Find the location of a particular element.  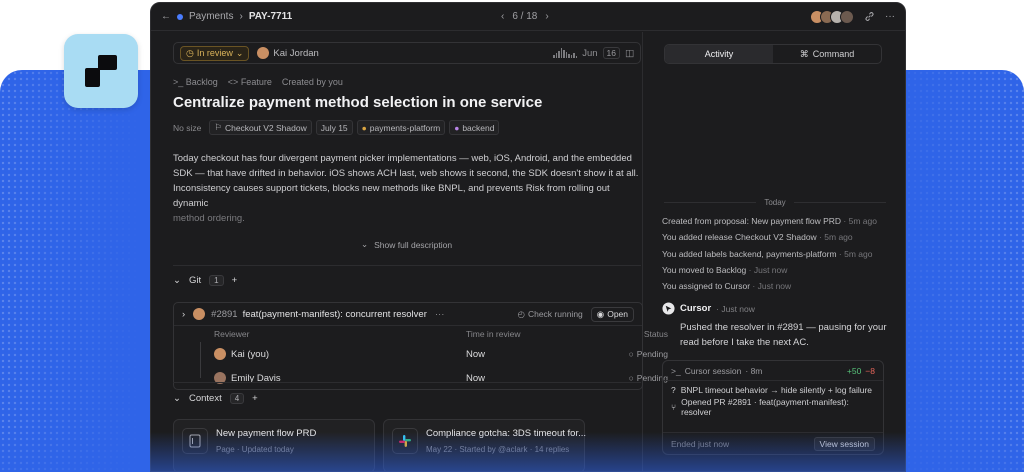

view-session-button: View session is located at coordinates (844, 443).